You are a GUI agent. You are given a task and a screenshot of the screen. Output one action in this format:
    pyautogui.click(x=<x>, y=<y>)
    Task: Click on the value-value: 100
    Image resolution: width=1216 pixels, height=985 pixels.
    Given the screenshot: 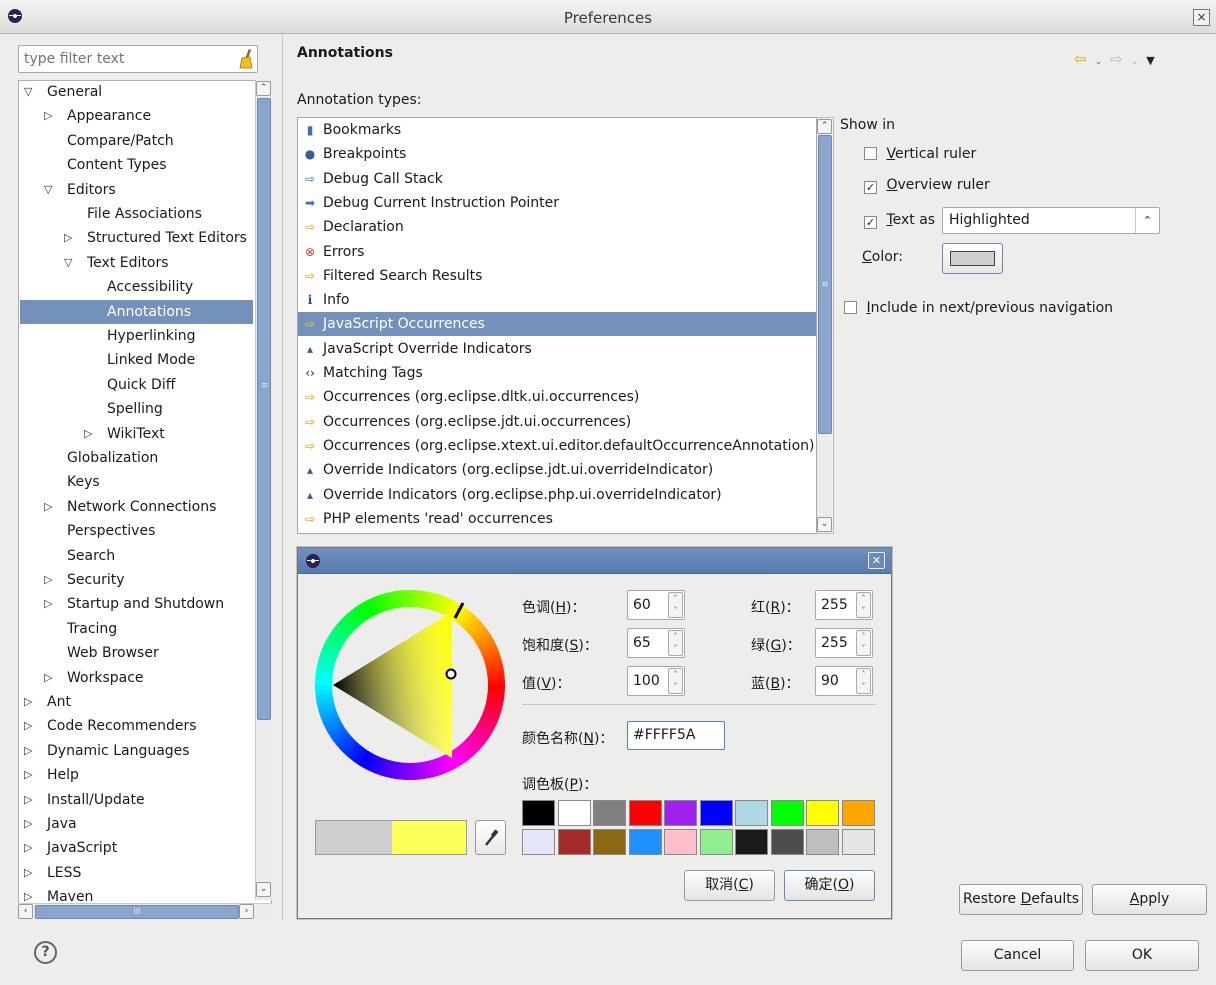 What is the action you would take?
    pyautogui.click(x=646, y=681)
    